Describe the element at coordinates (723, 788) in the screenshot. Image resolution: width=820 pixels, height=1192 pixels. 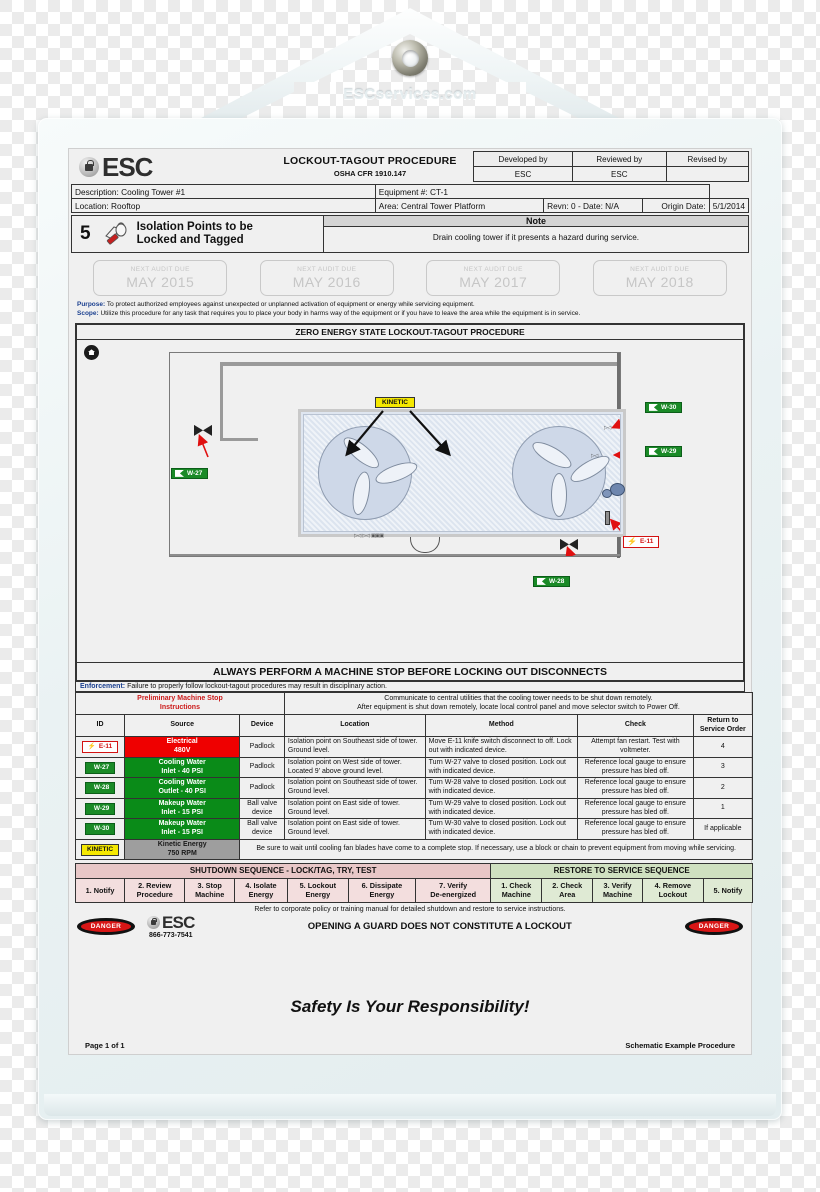
I see `row-return-w28: 2` at that location.